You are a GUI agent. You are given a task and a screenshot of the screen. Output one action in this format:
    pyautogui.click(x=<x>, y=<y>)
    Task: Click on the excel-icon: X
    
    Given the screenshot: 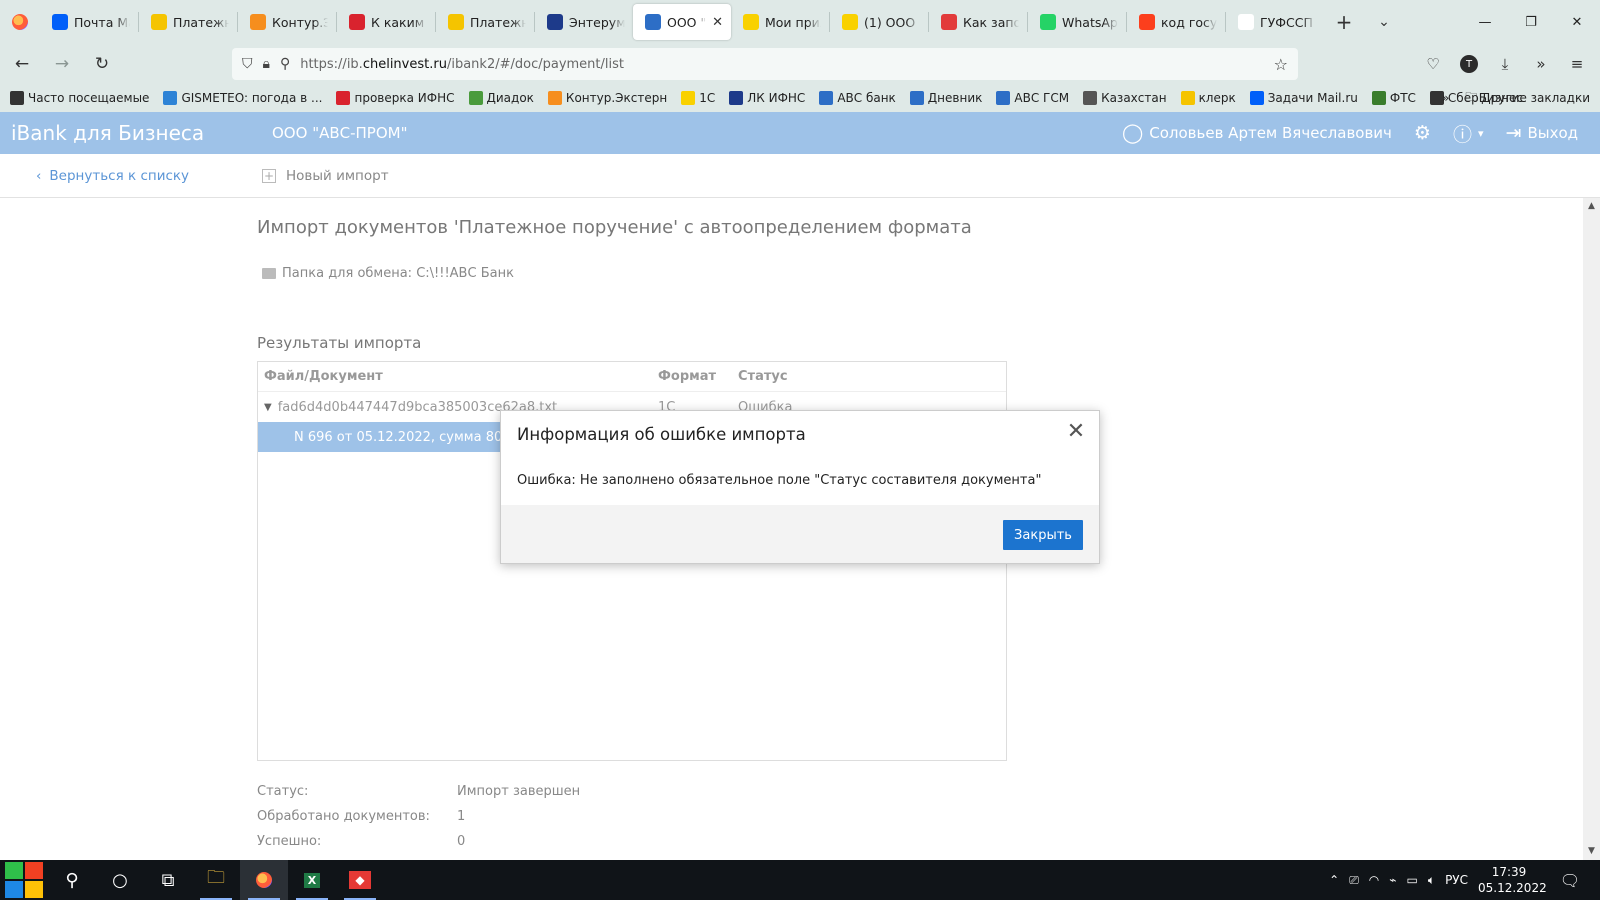 What is the action you would take?
    pyautogui.click(x=312, y=880)
    